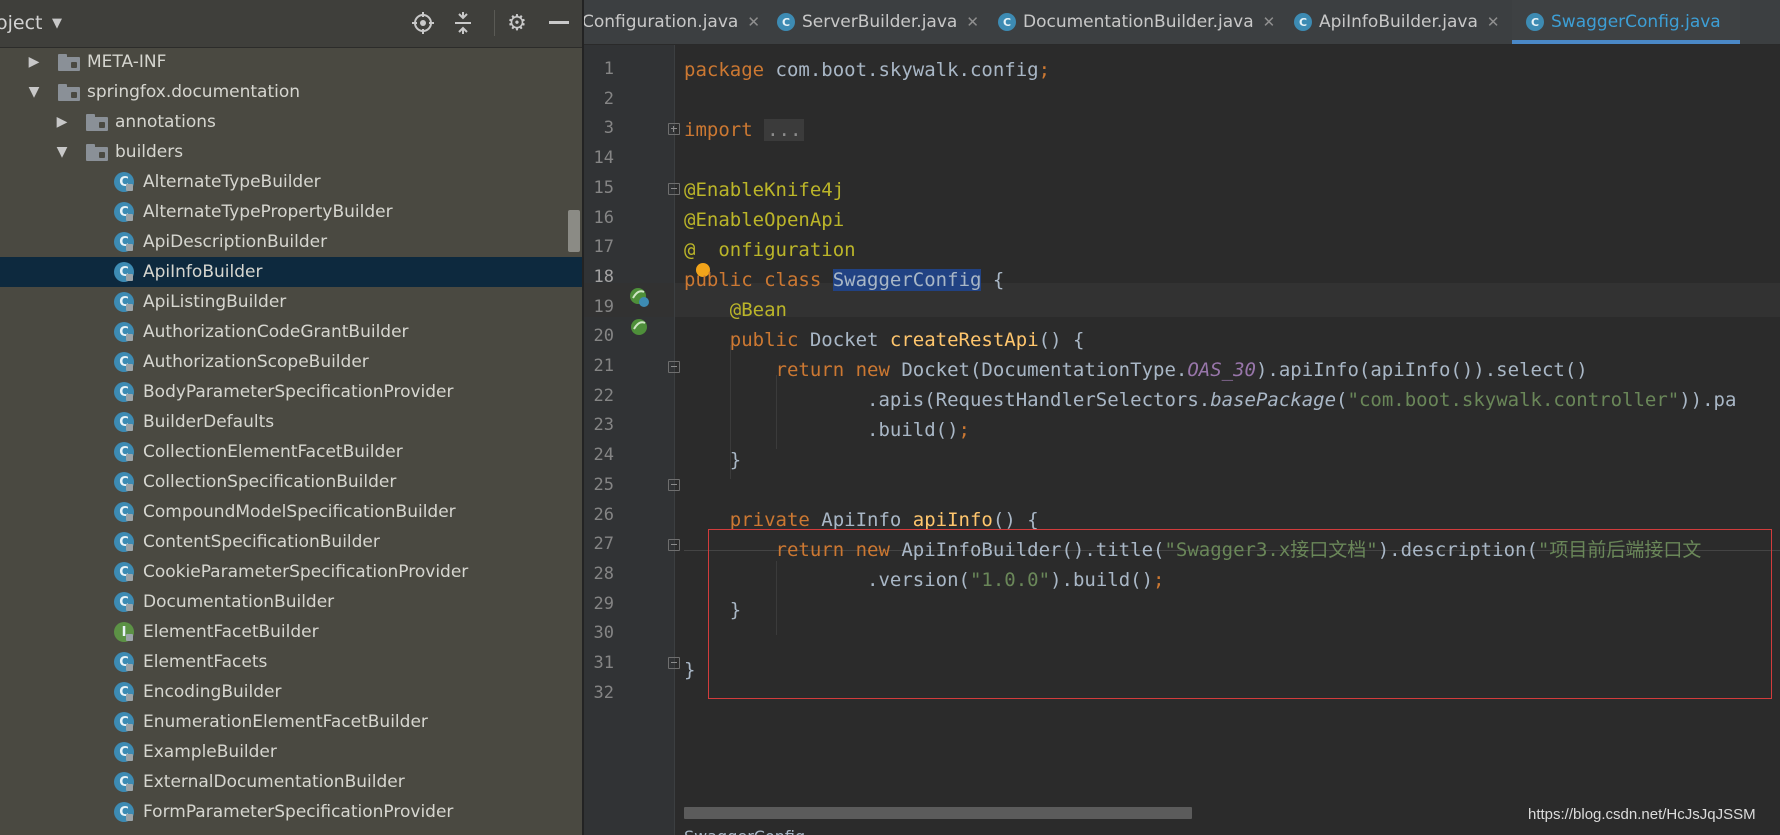 This screenshot has height=835, width=1780. I want to click on code-line-19: @Bean, so click(758, 310).